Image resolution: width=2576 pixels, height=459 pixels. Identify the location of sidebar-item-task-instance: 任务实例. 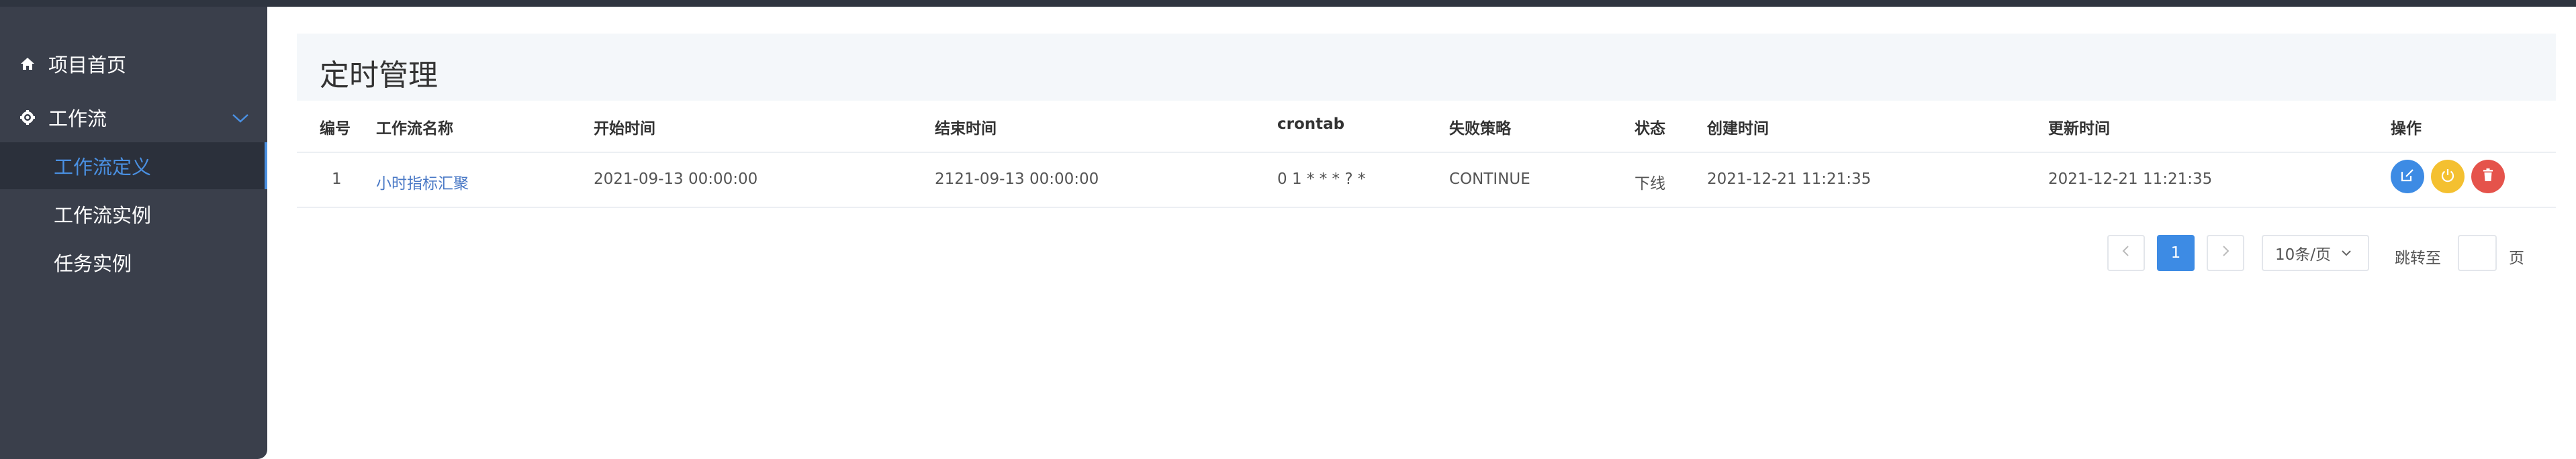
(133, 262).